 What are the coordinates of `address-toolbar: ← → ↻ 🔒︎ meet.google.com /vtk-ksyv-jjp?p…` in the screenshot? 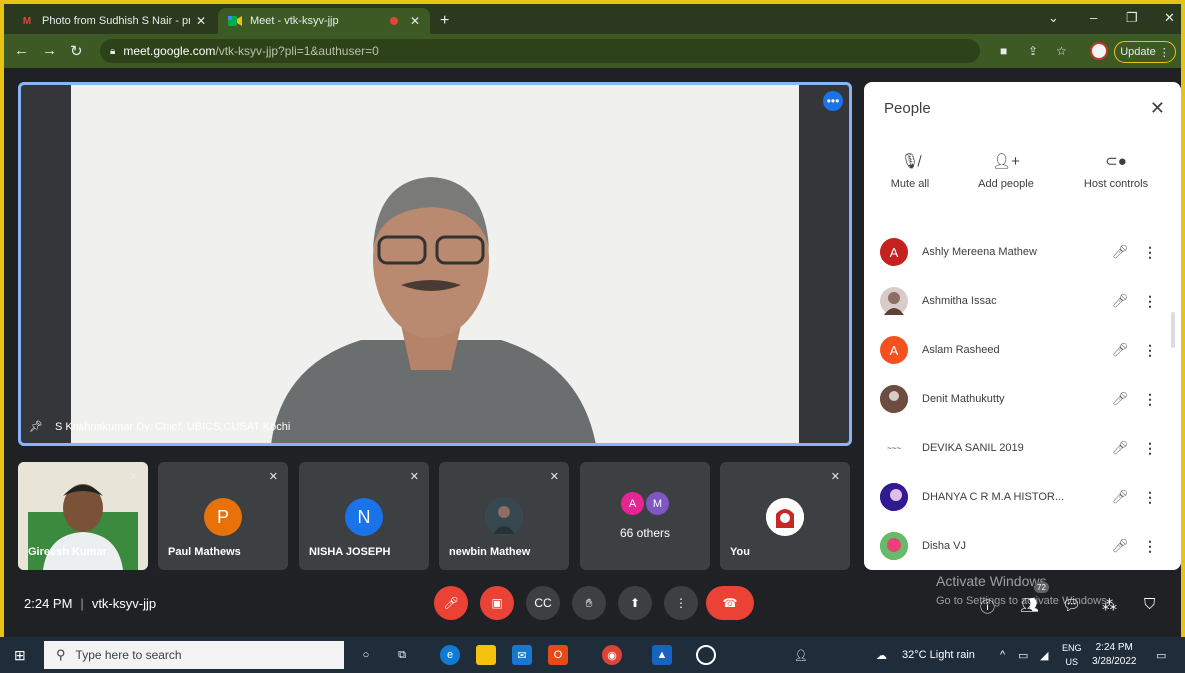 It's located at (592, 51).